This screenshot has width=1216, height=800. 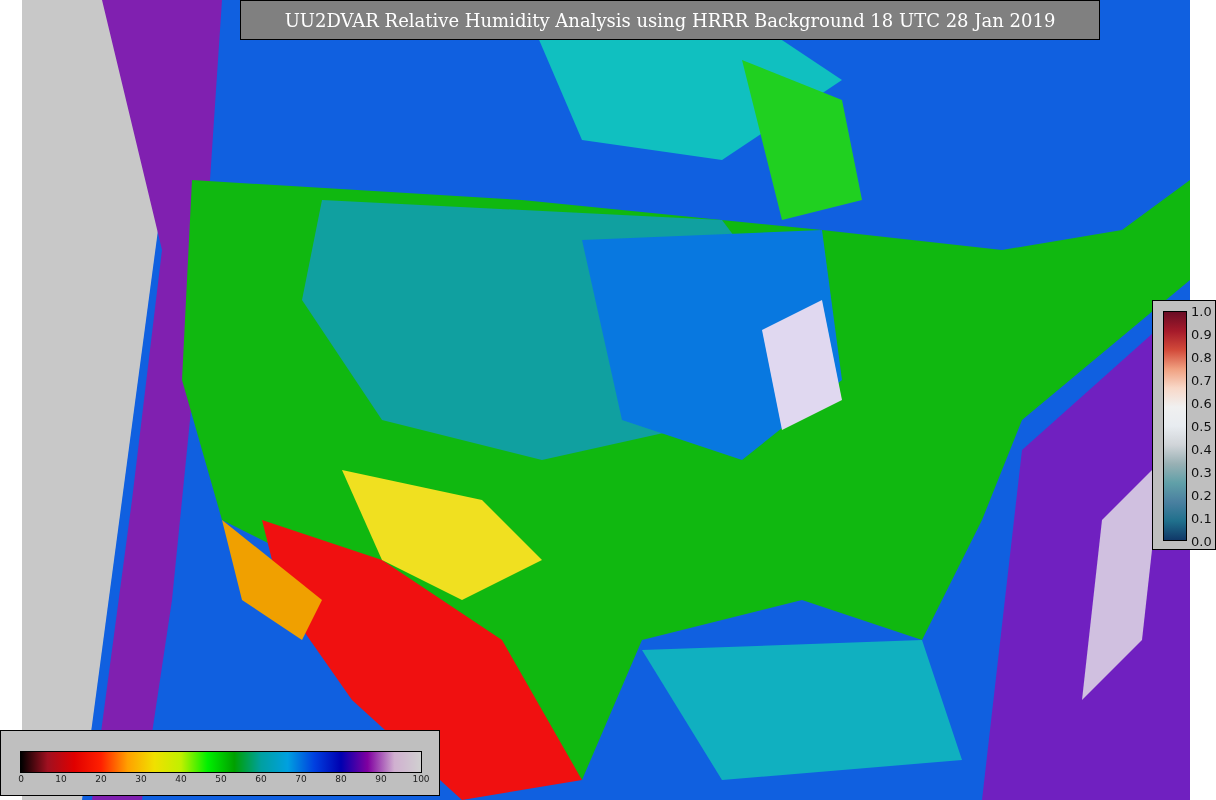 What do you see at coordinates (221, 779) in the screenshot?
I see `colorbar-tick-label: 50` at bounding box center [221, 779].